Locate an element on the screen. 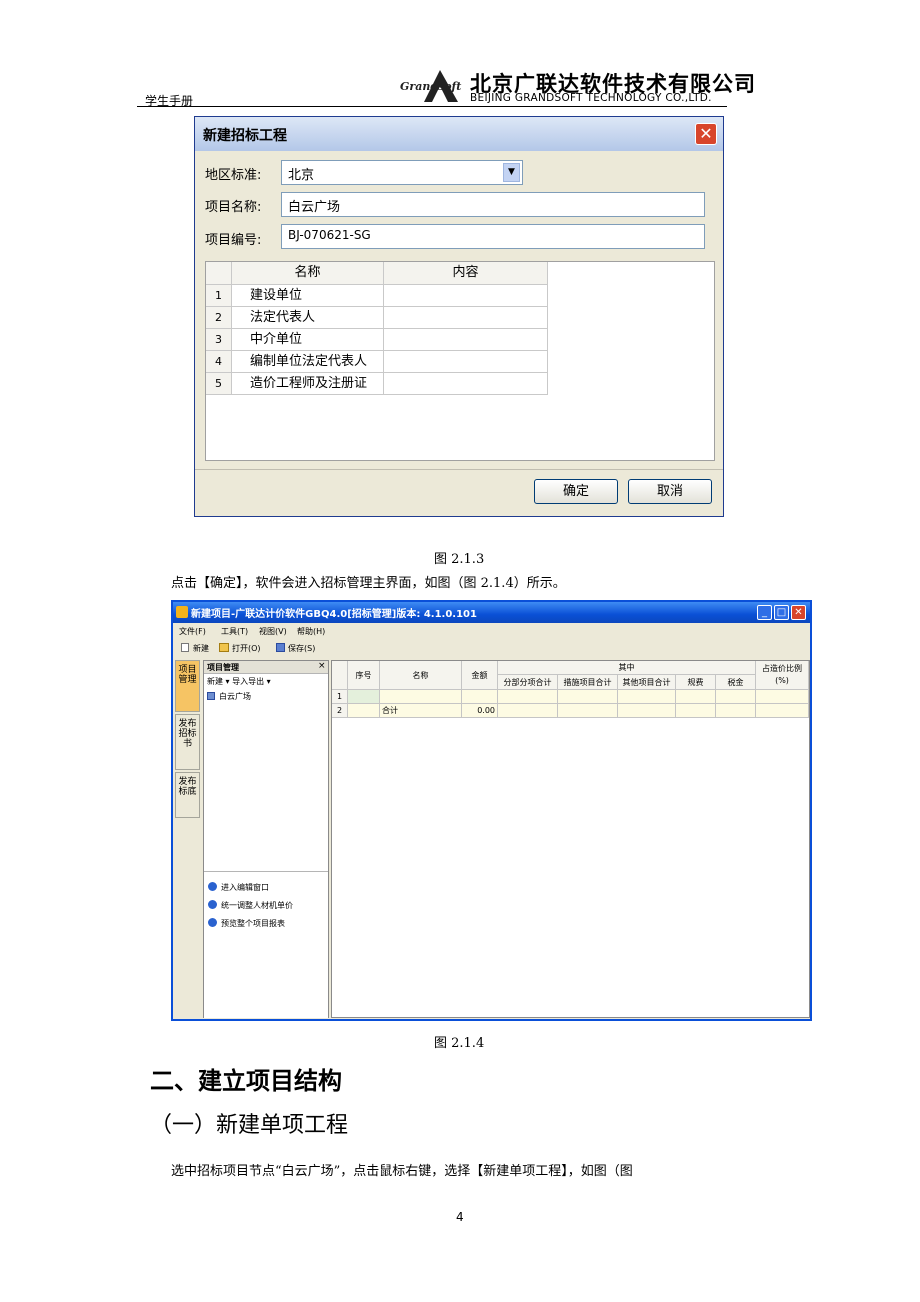  window-title: 新建项目-广联达计价软件GBQ4.0[招标管理]版本: 4.1.0.101 is located at coordinates (334, 614).